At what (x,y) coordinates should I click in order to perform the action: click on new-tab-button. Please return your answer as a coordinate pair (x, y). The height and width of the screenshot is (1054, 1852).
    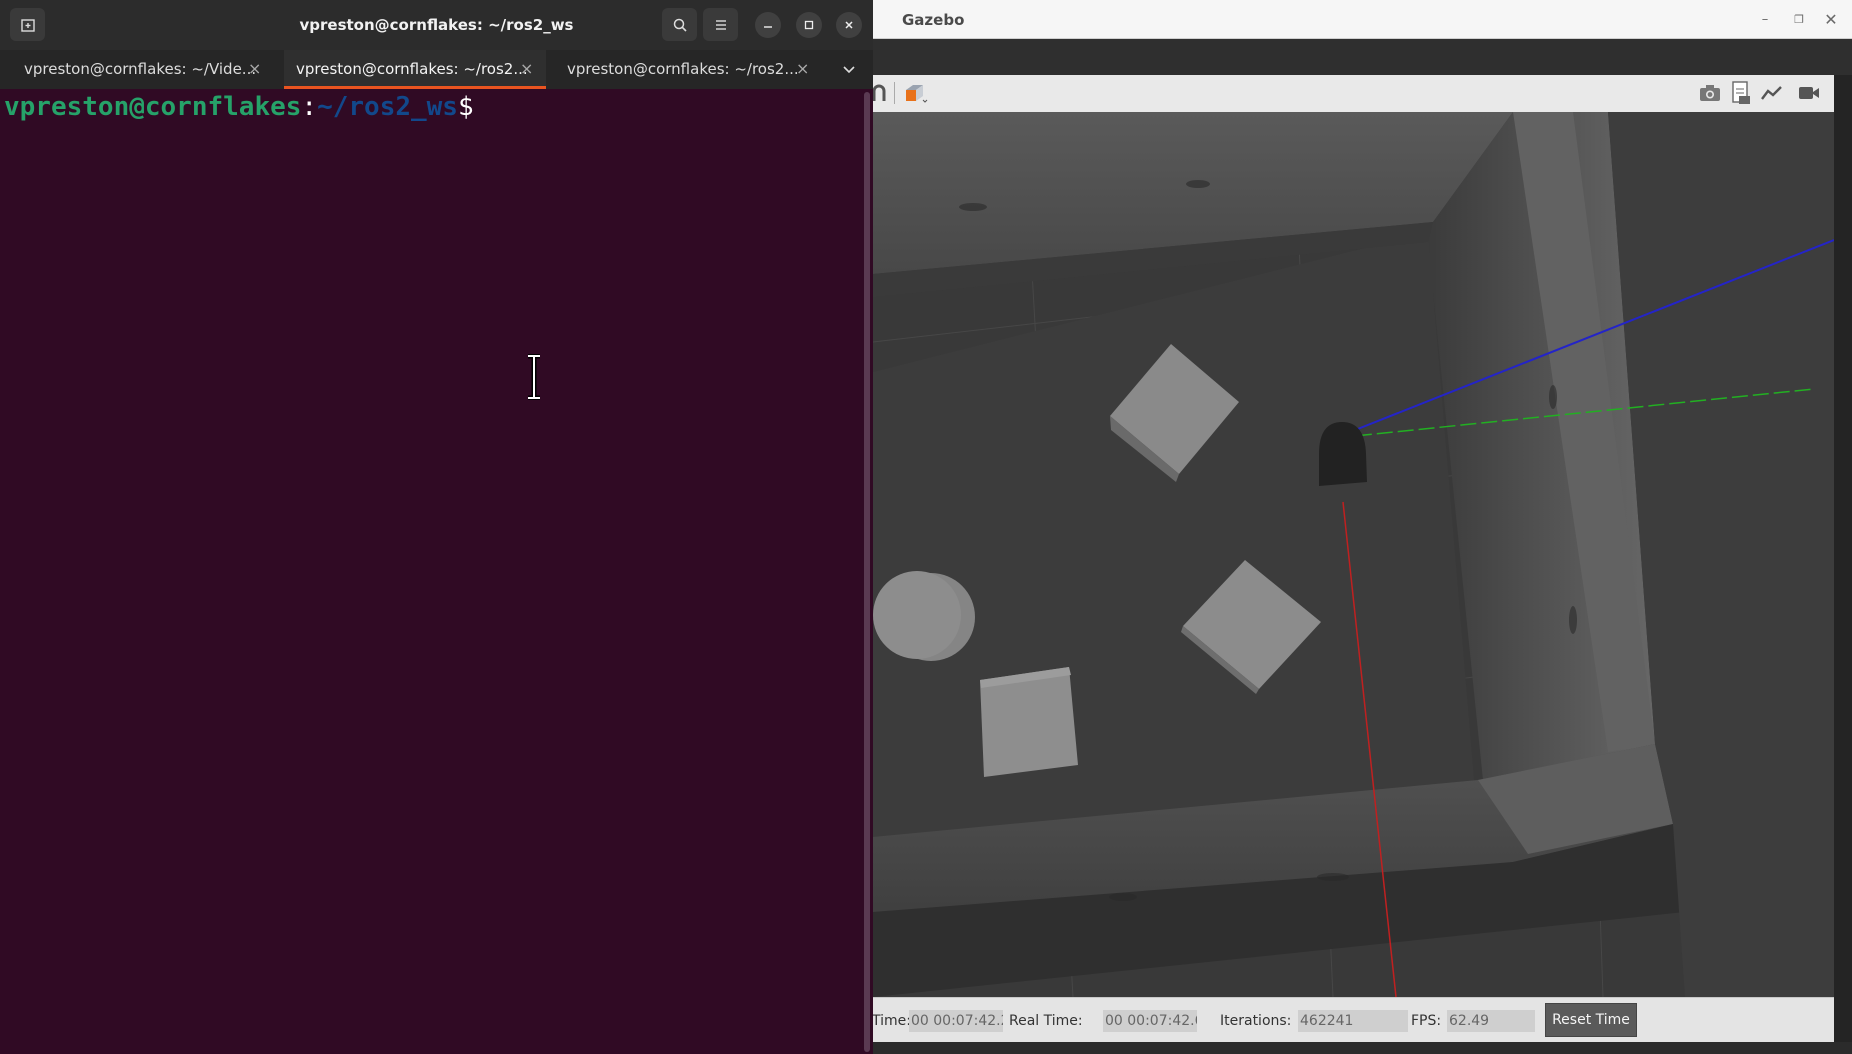
    Looking at the image, I should click on (27, 24).